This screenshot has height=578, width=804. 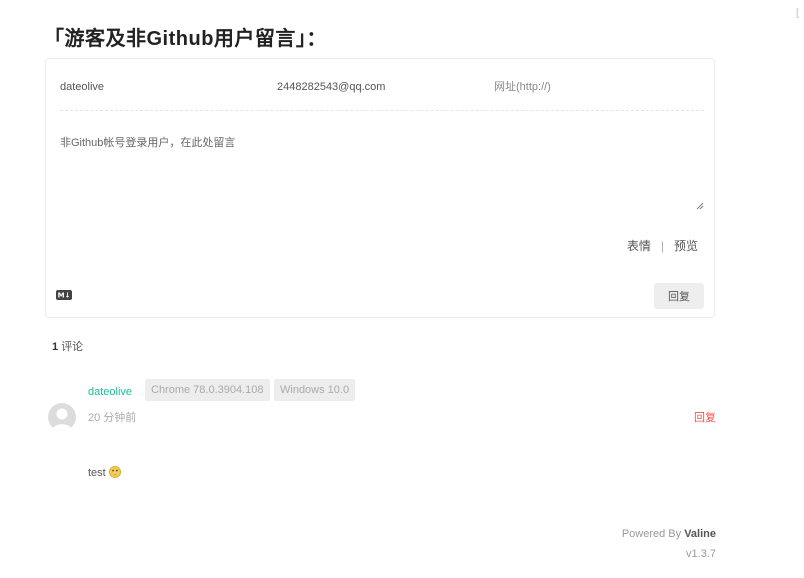 I want to click on emoji-toggle: 表情, so click(x=639, y=246).